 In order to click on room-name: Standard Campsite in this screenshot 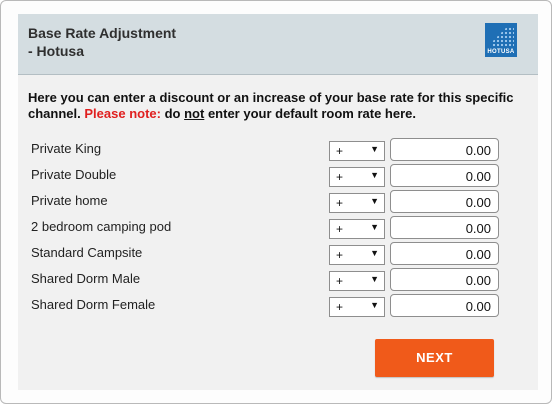, I will do `click(87, 252)`.